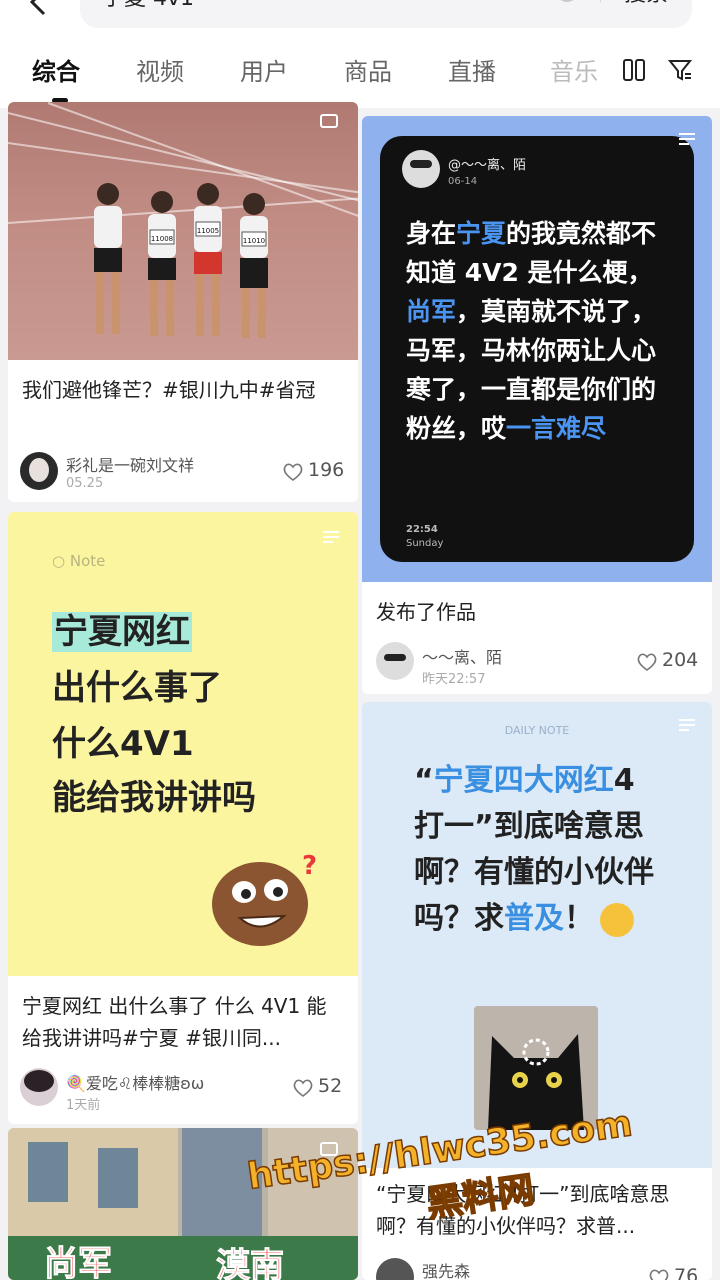  I want to click on overlay-text-left: 尚军, so click(78, 1262).